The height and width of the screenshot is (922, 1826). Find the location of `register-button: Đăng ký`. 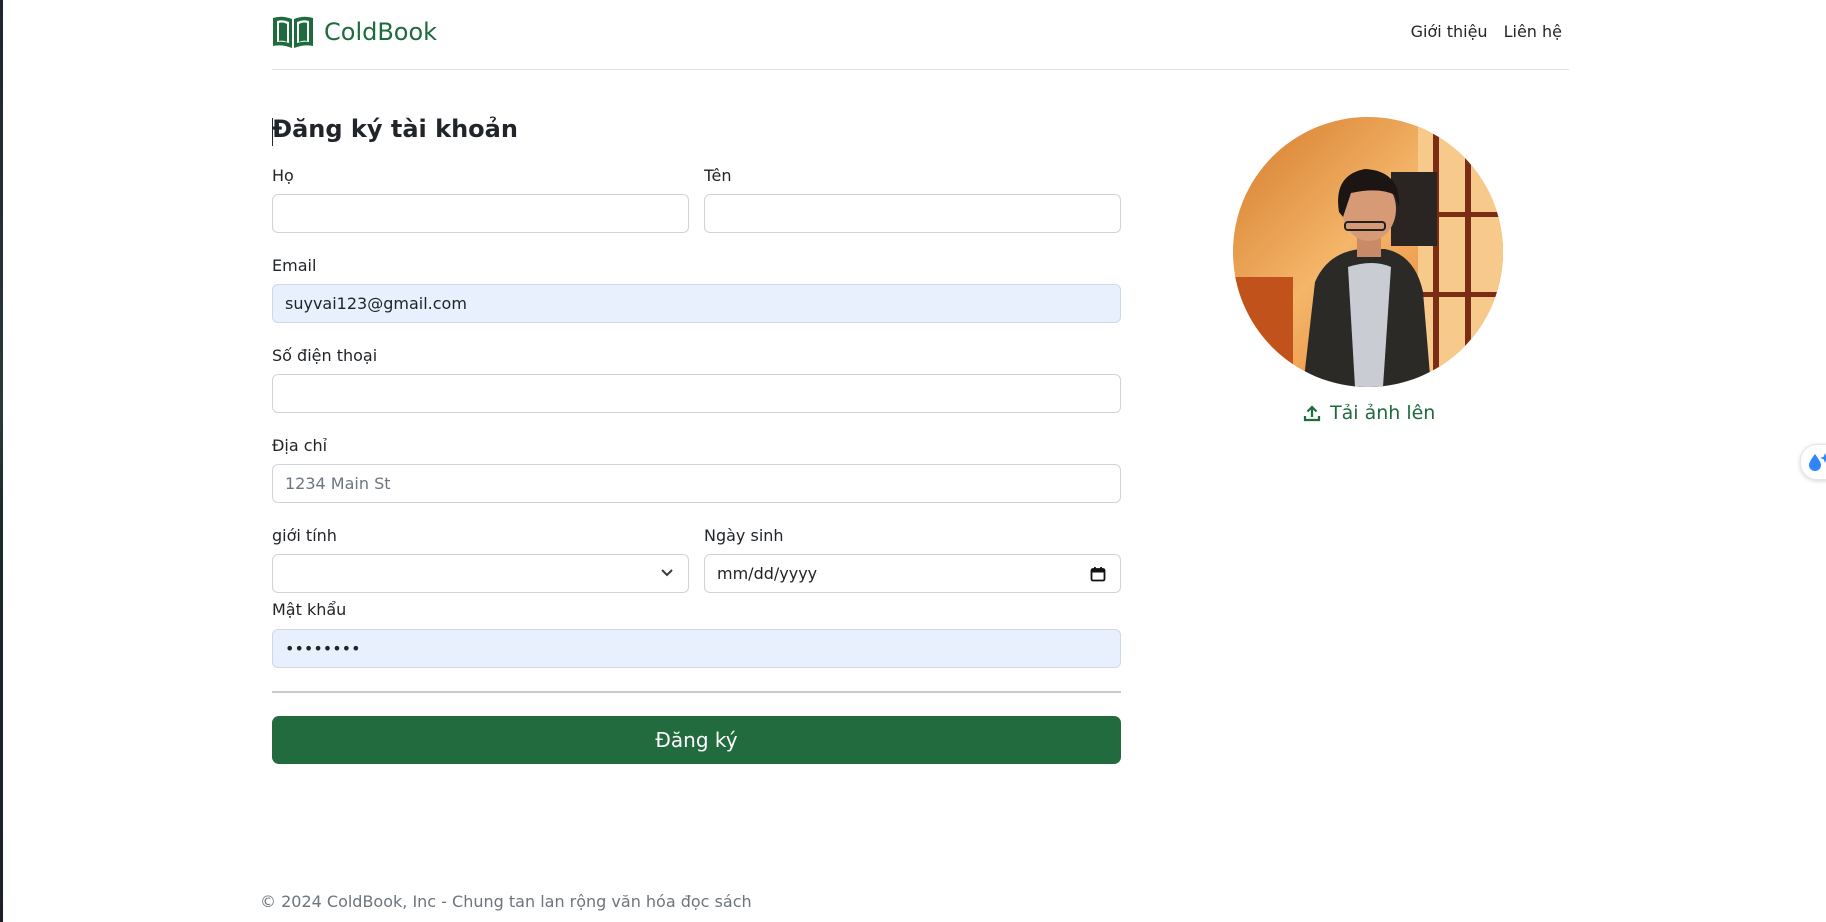

register-button: Đăng ký is located at coordinates (696, 740).